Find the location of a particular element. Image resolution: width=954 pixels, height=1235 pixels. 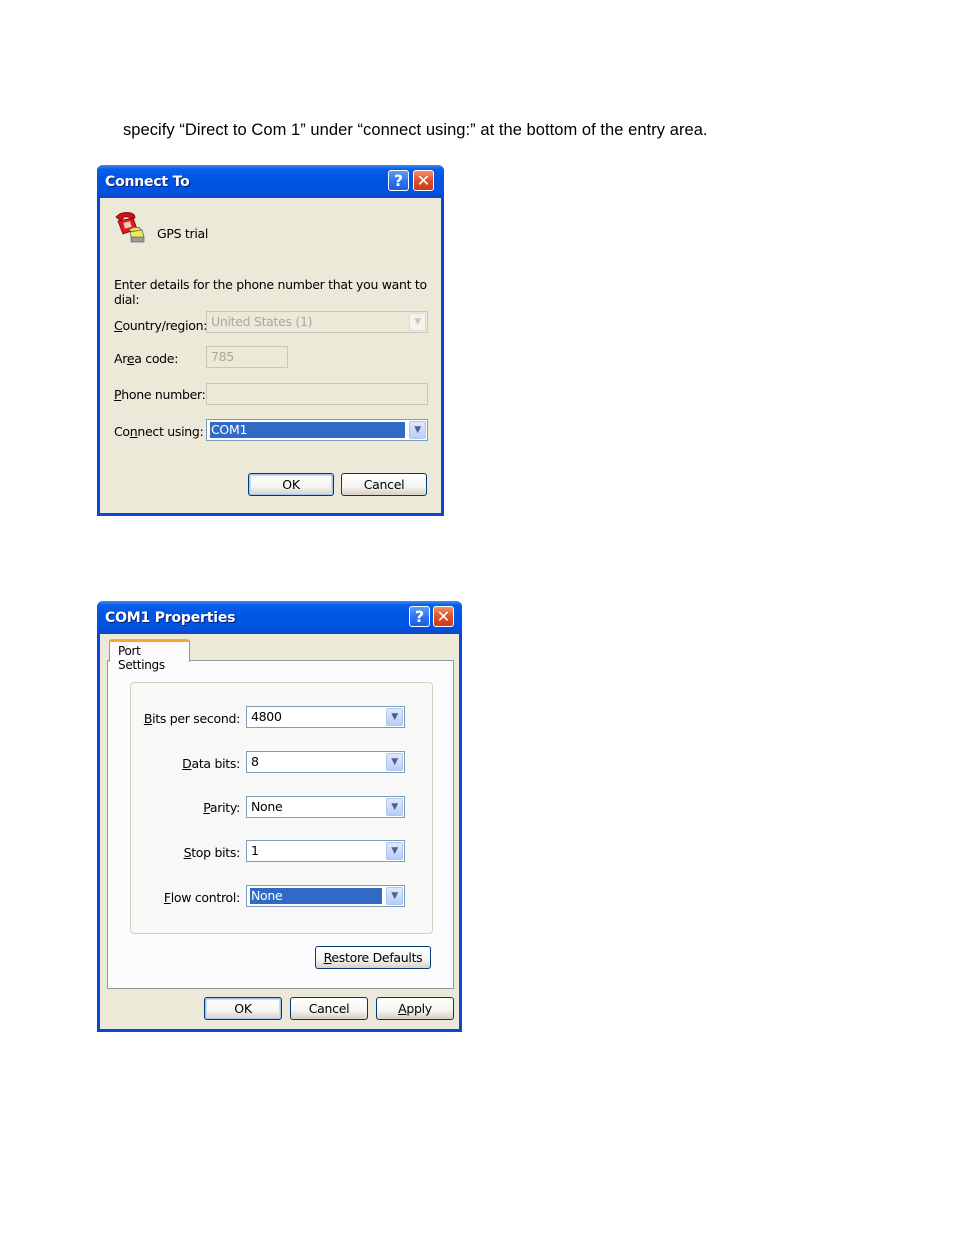

connection-name: GPS trial is located at coordinates (183, 233).